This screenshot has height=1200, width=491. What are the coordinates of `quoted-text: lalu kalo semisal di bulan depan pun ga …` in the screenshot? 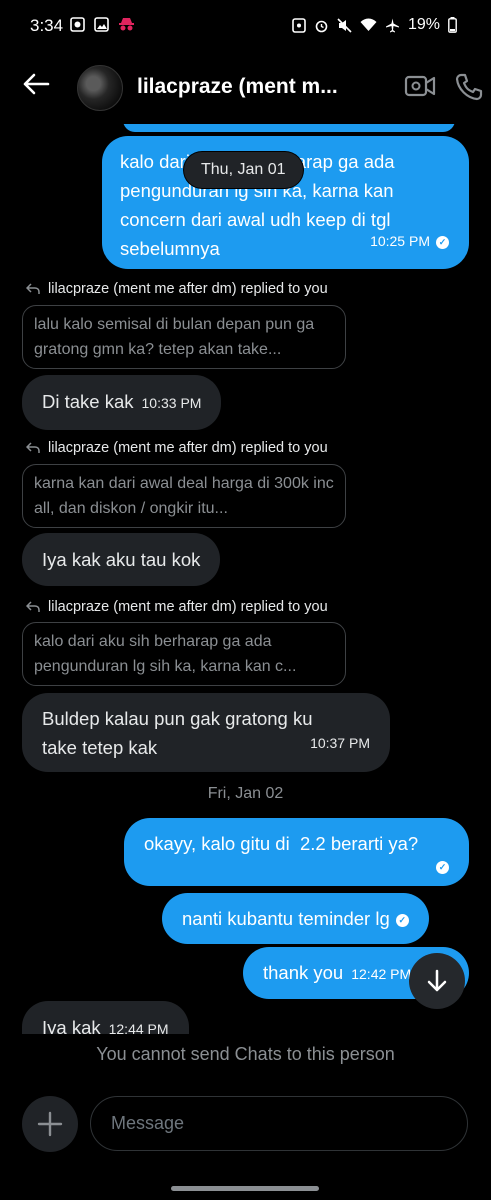 It's located at (174, 337).